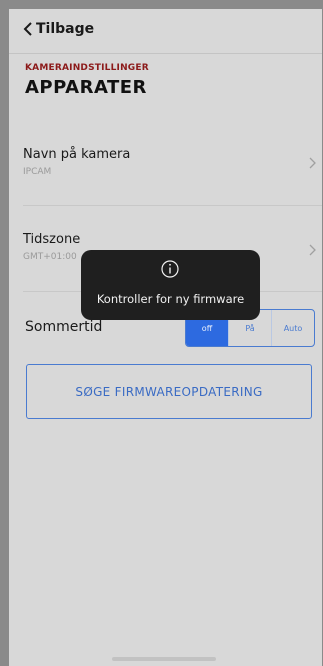 This screenshot has height=666, width=323. What do you see at coordinates (169, 391) in the screenshot?
I see `firmware-update-button: SØGE FIRMWAREOPDATERING` at bounding box center [169, 391].